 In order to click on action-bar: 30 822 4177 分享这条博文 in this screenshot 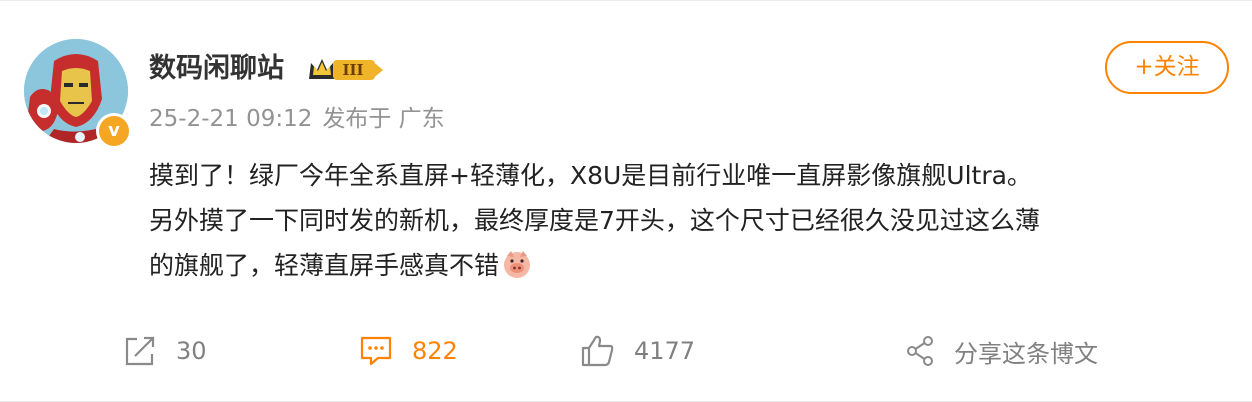, I will do `click(626, 351)`.